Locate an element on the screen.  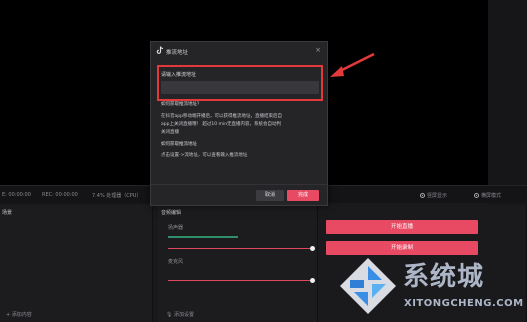
speaker-volume-slider is located at coordinates (241, 248).